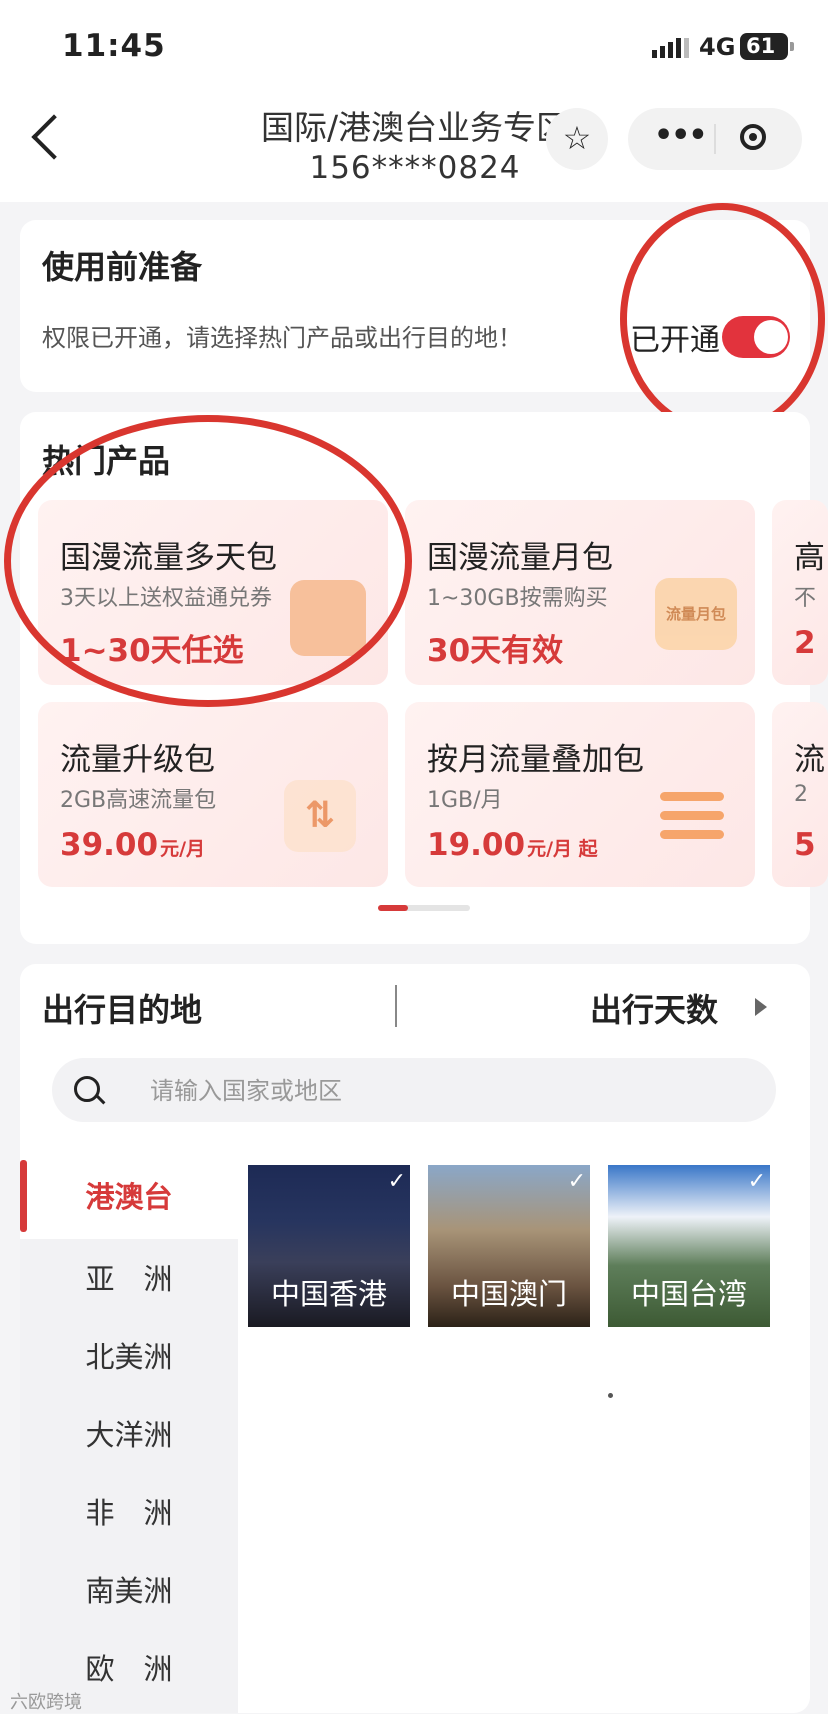 The image size is (828, 1714). Describe the element at coordinates (137, 760) in the screenshot. I see `product-name: 流量升级包` at that location.